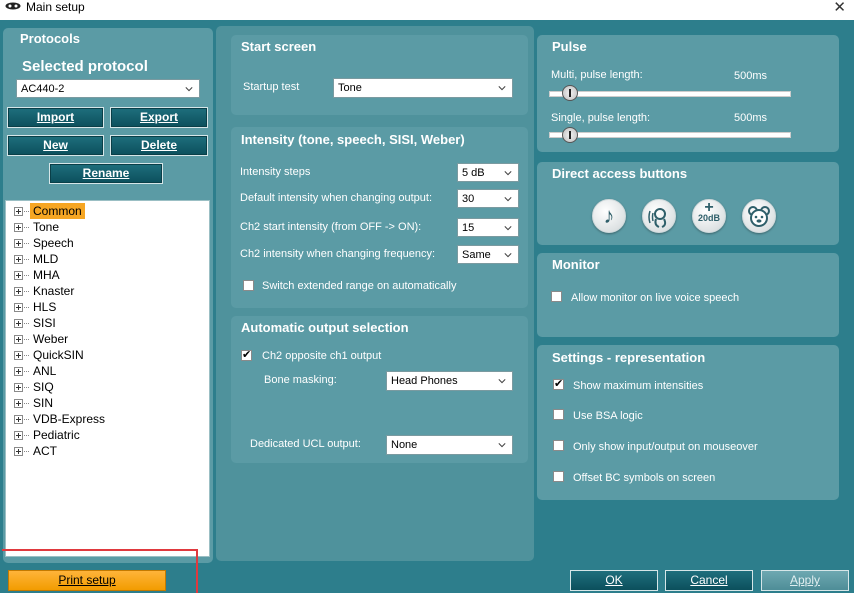  What do you see at coordinates (473, 173) in the screenshot?
I see `intensity-steps-value: 5 dB` at bounding box center [473, 173].